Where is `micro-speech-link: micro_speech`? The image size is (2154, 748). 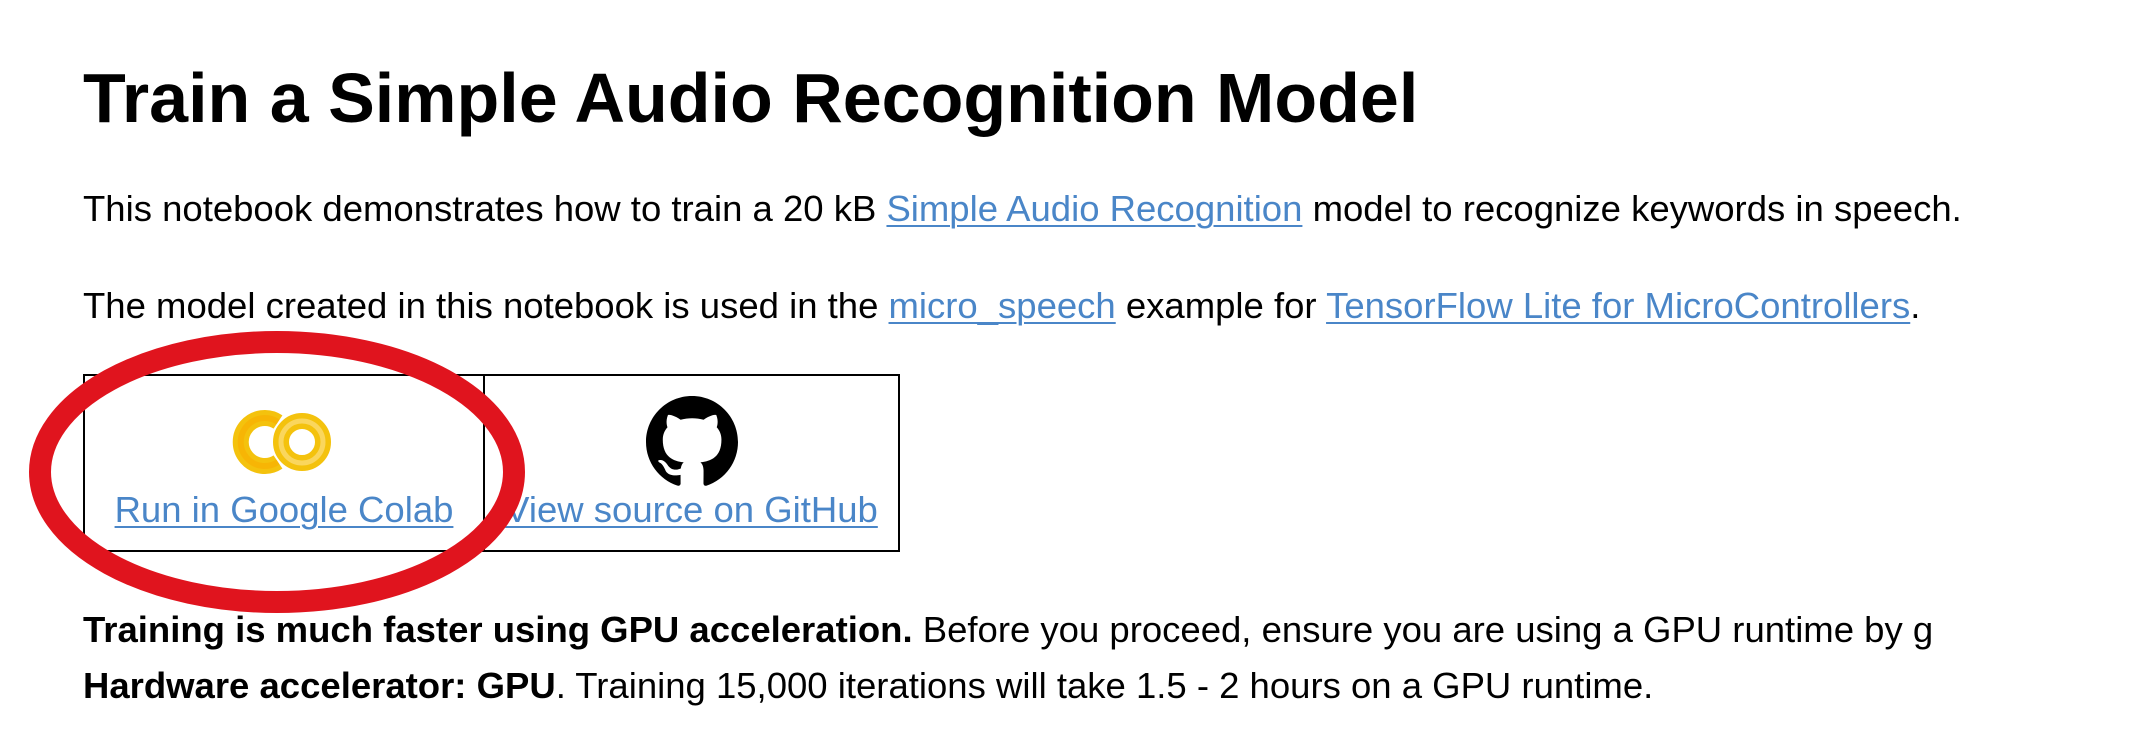 micro-speech-link: micro_speech is located at coordinates (1002, 305).